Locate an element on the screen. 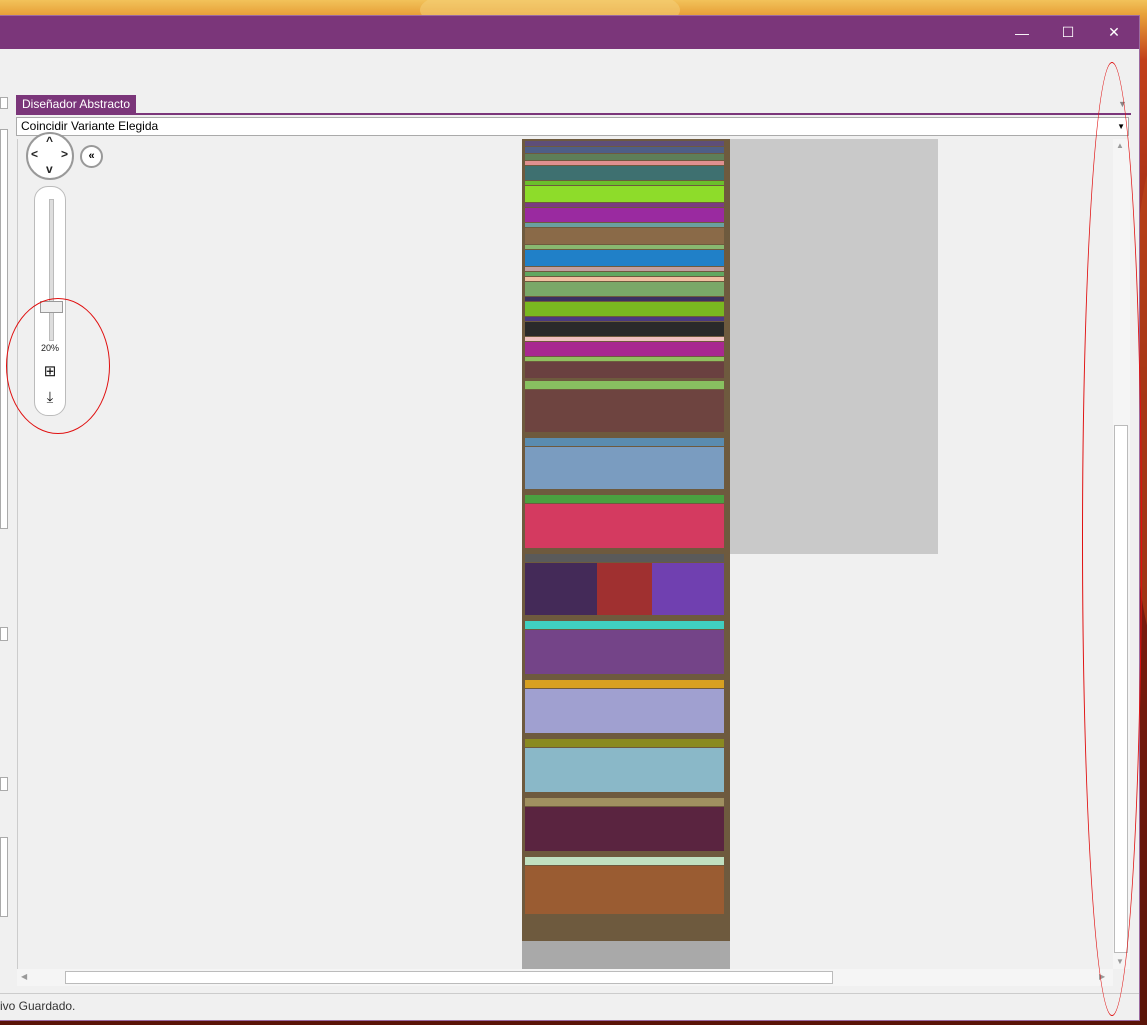  double-chevron-left-icon: « is located at coordinates (91, 156).